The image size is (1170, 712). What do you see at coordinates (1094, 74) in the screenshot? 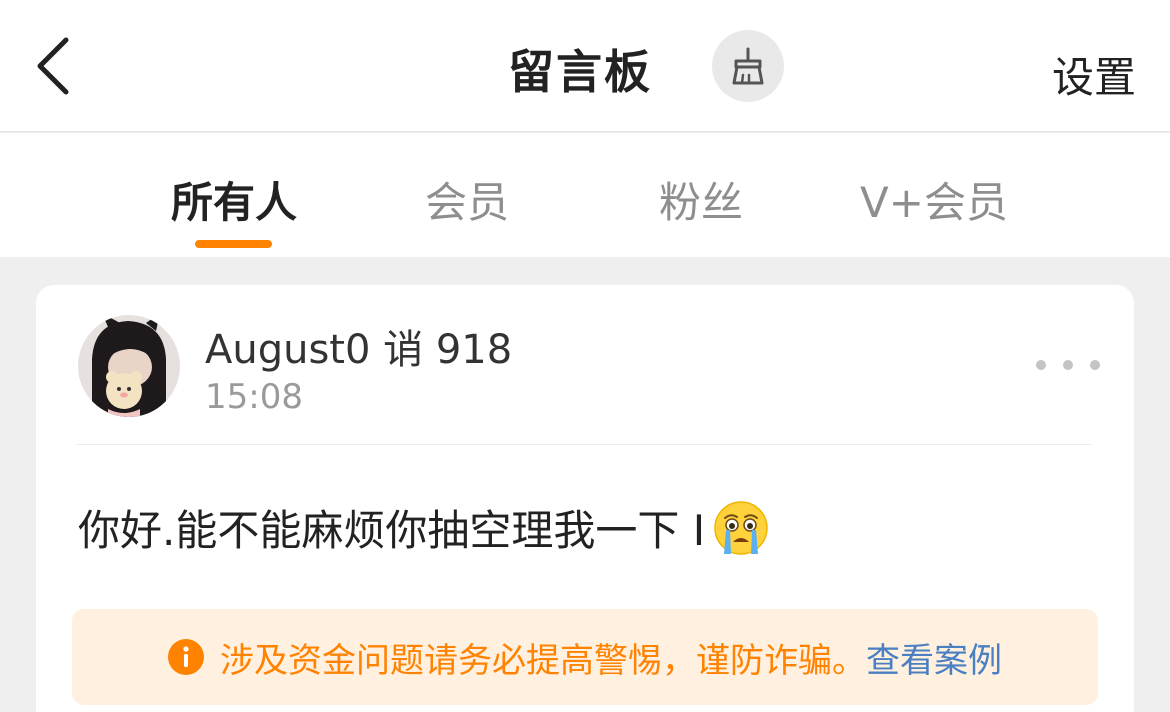
I see `settings-button: 设置` at bounding box center [1094, 74].